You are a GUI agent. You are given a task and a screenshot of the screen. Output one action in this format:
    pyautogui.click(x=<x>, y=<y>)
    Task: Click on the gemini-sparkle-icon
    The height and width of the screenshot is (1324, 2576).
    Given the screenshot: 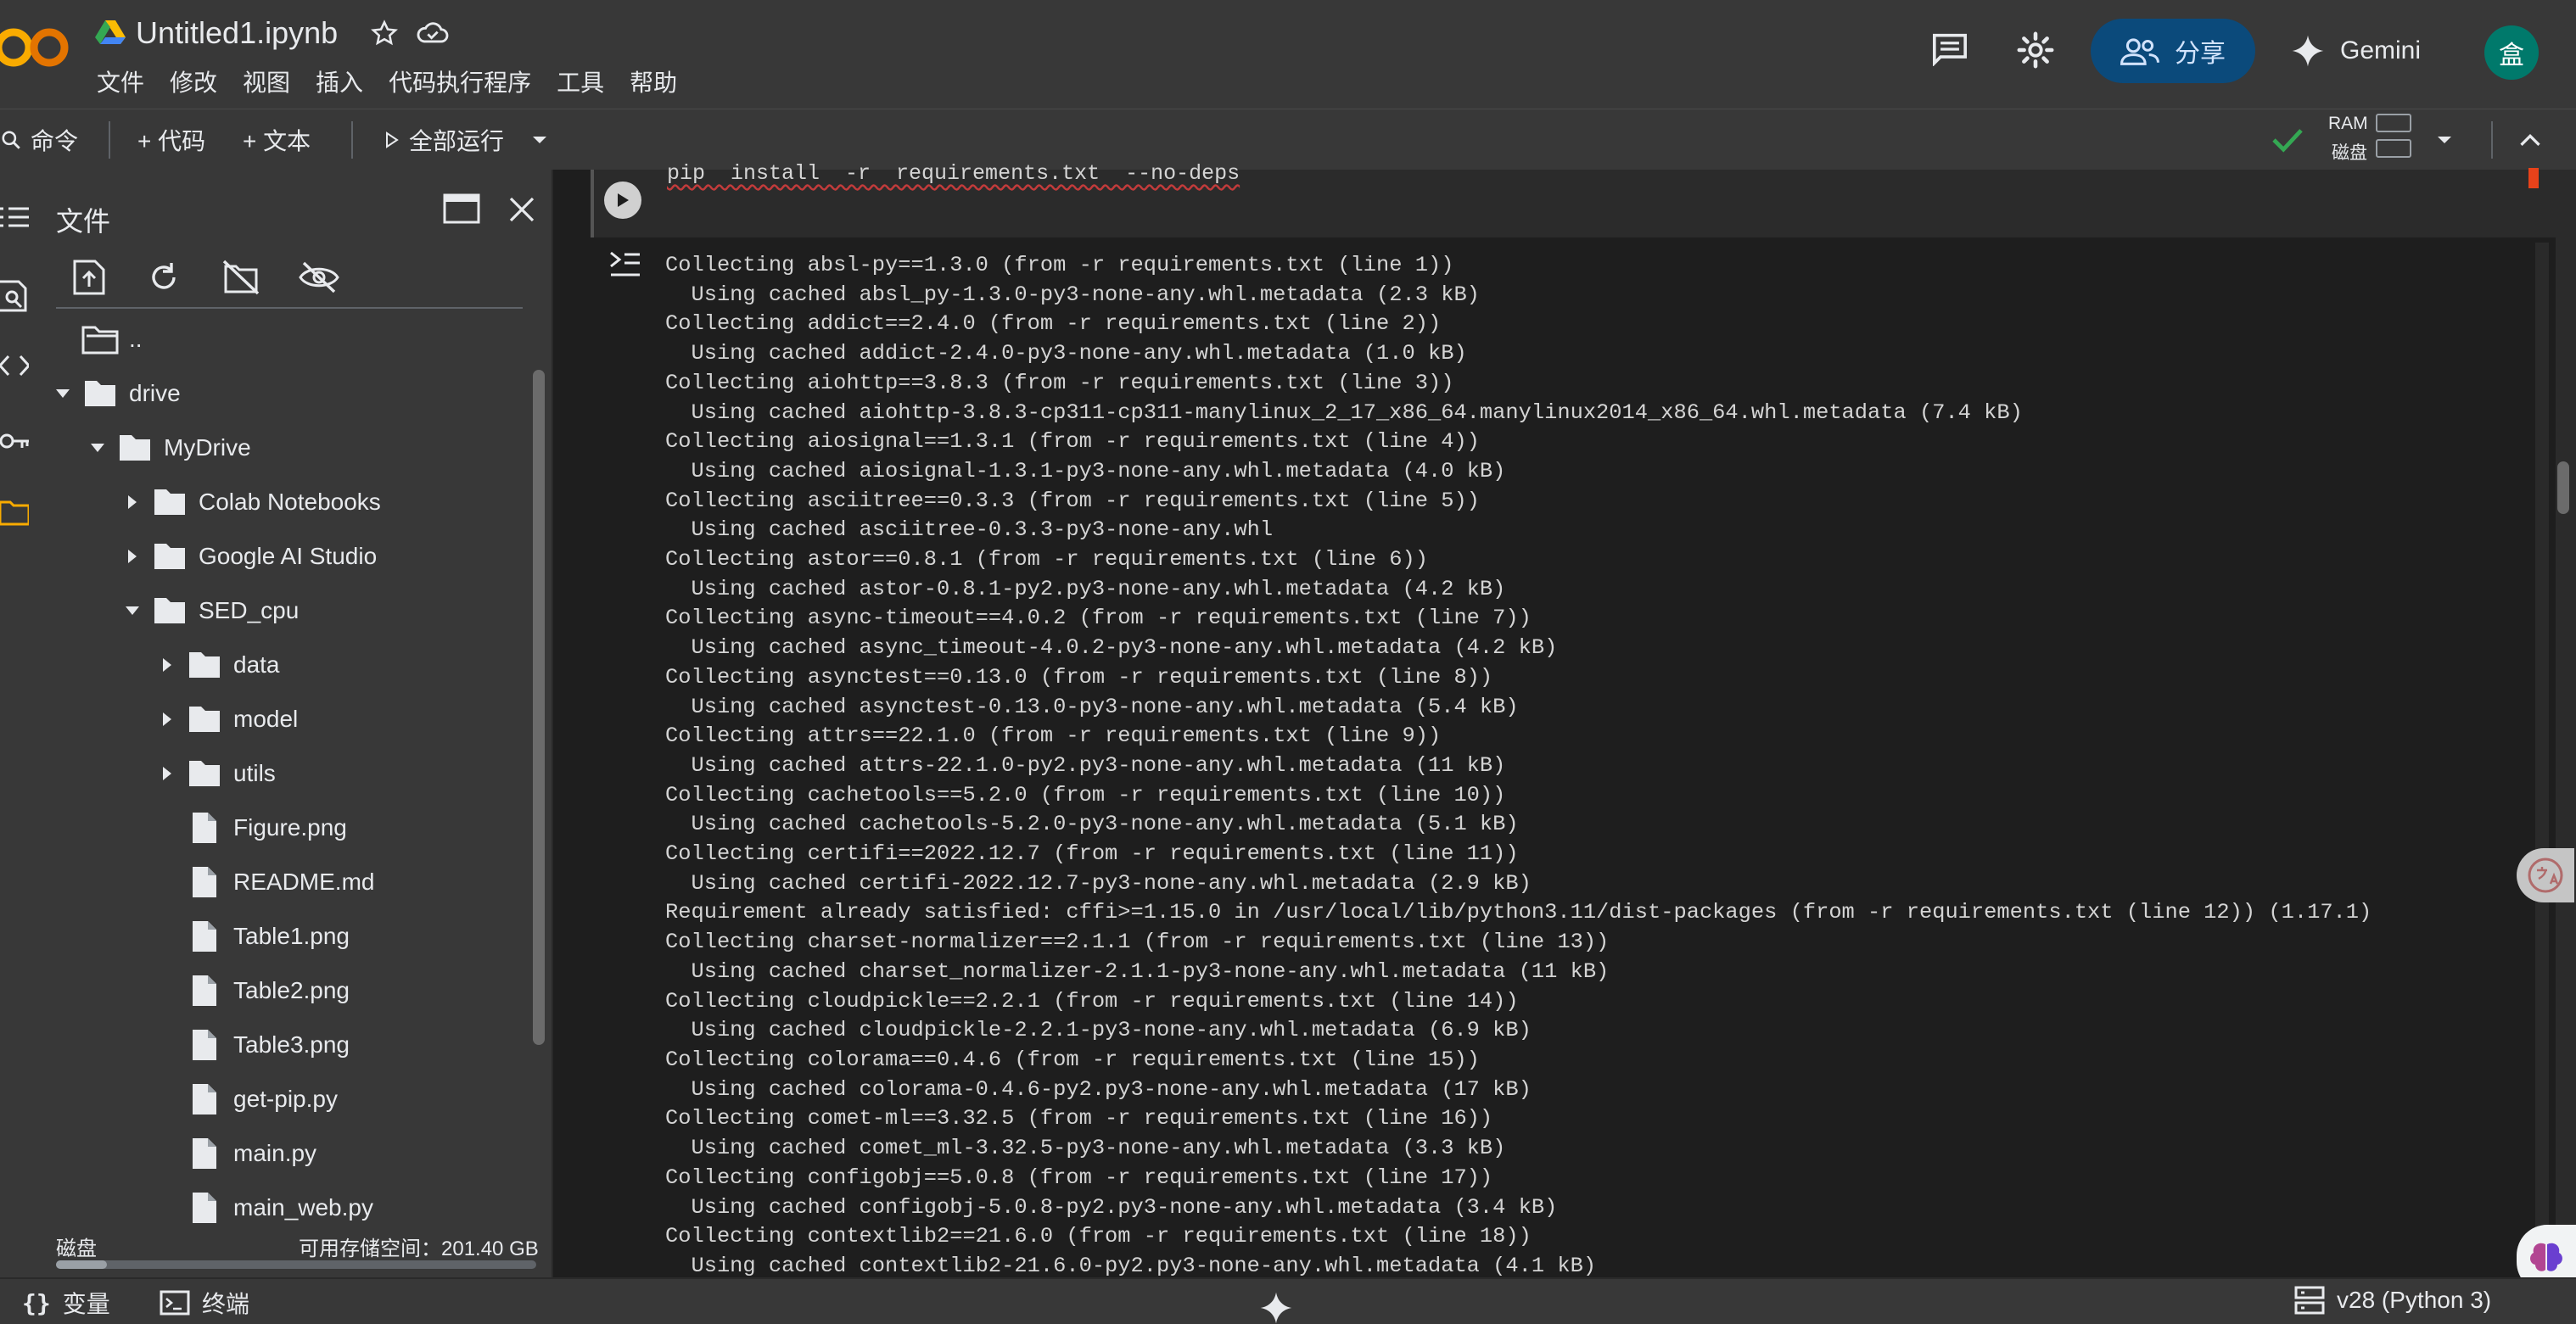 What is the action you would take?
    pyautogui.click(x=1276, y=1307)
    